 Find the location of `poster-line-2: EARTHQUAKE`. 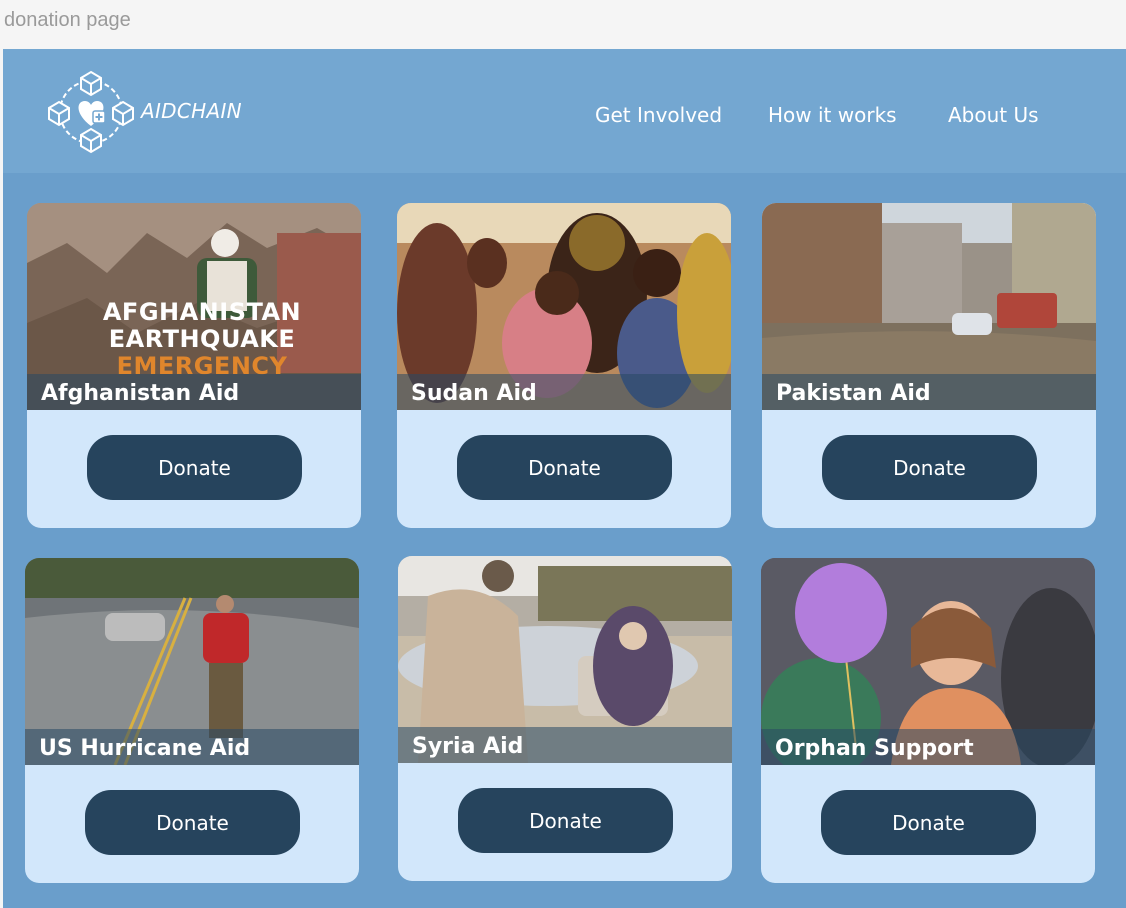

poster-line-2: EARTHQUAKE is located at coordinates (202, 339).